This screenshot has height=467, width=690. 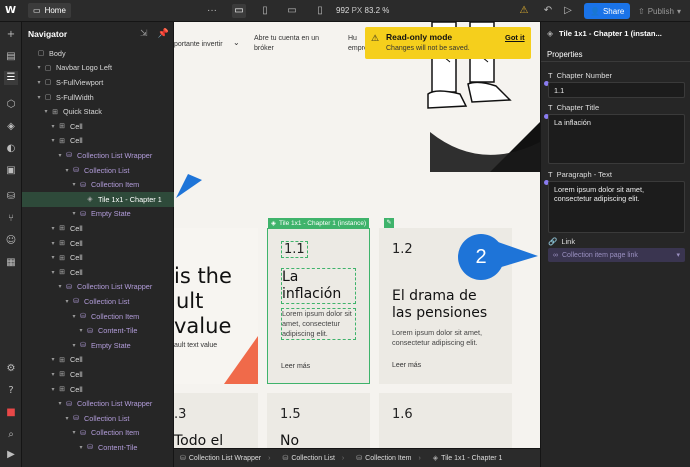 What do you see at coordinates (616, 90) in the screenshot?
I see `chapter-number-field: 1.1` at bounding box center [616, 90].